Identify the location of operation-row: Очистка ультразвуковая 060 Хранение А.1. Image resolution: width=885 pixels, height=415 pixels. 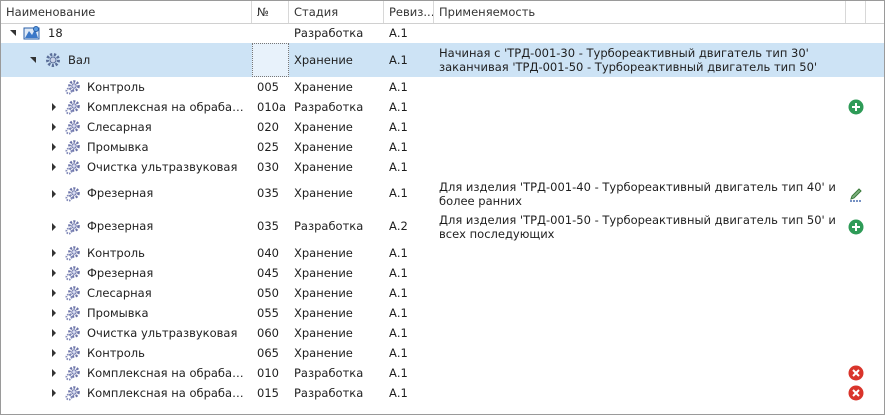
(442, 333).